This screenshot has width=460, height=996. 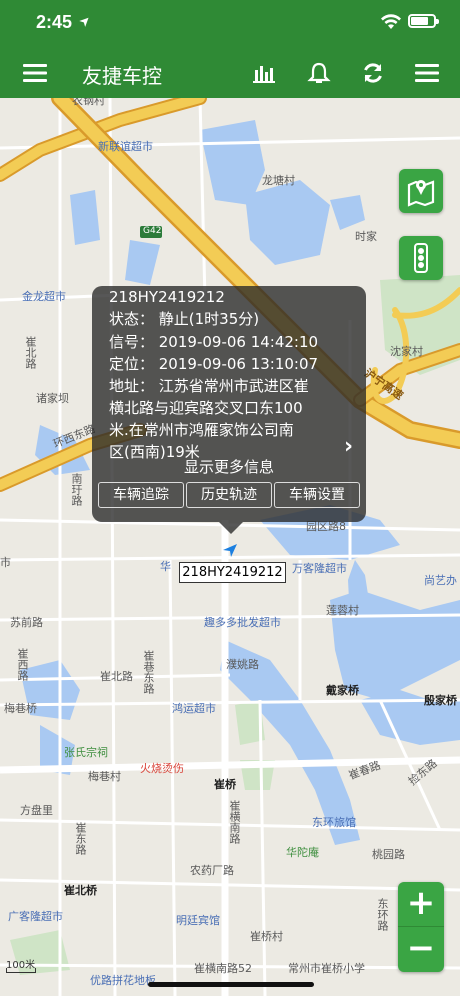 I want to click on map-label: 崔北桥, so click(x=80, y=890).